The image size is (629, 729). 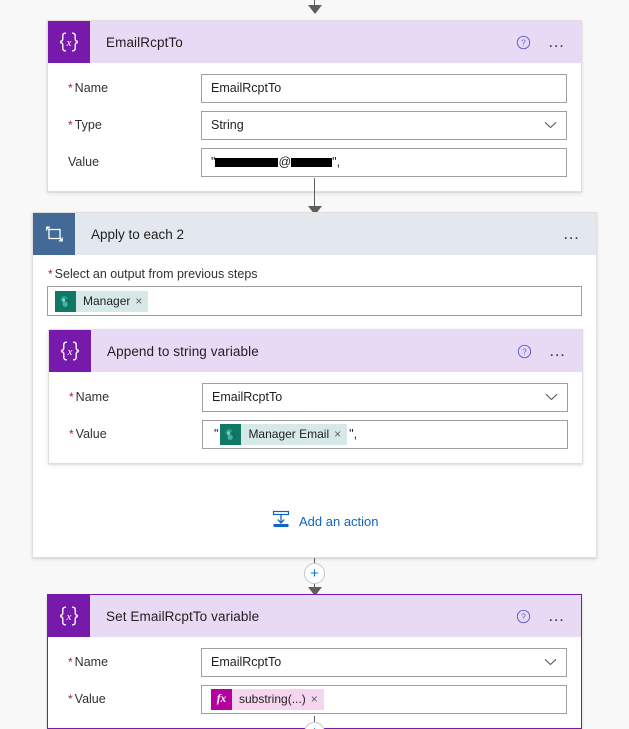 I want to click on card-title: Append to string variable, so click(x=183, y=351).